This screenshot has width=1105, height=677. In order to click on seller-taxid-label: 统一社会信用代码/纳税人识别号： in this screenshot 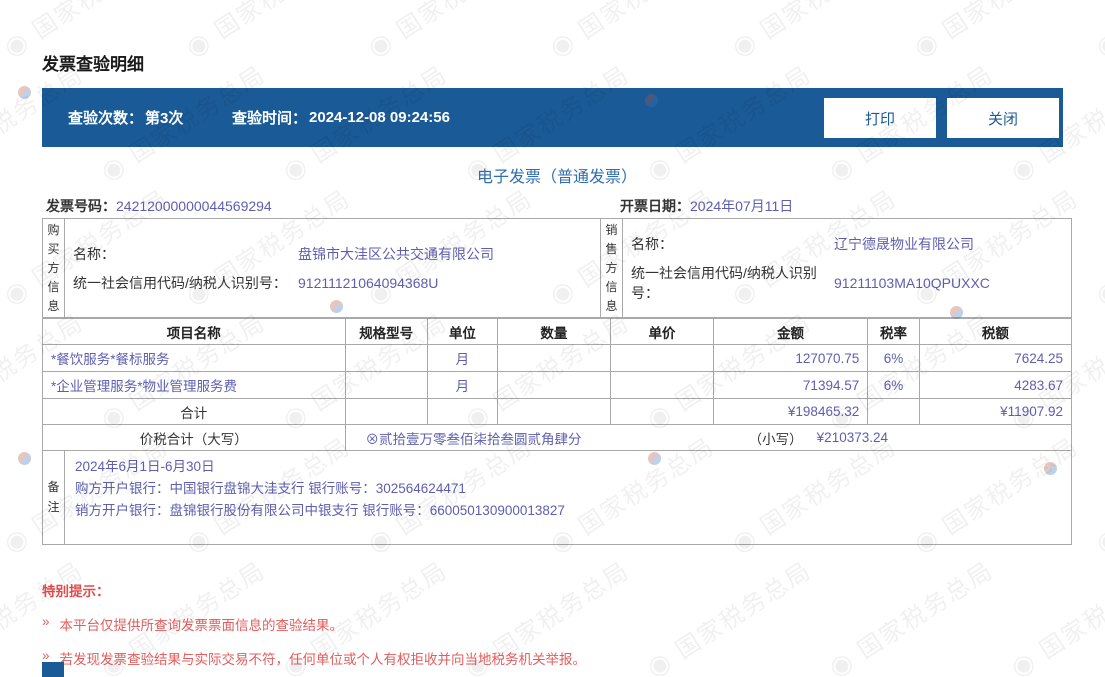, I will do `click(724, 282)`.